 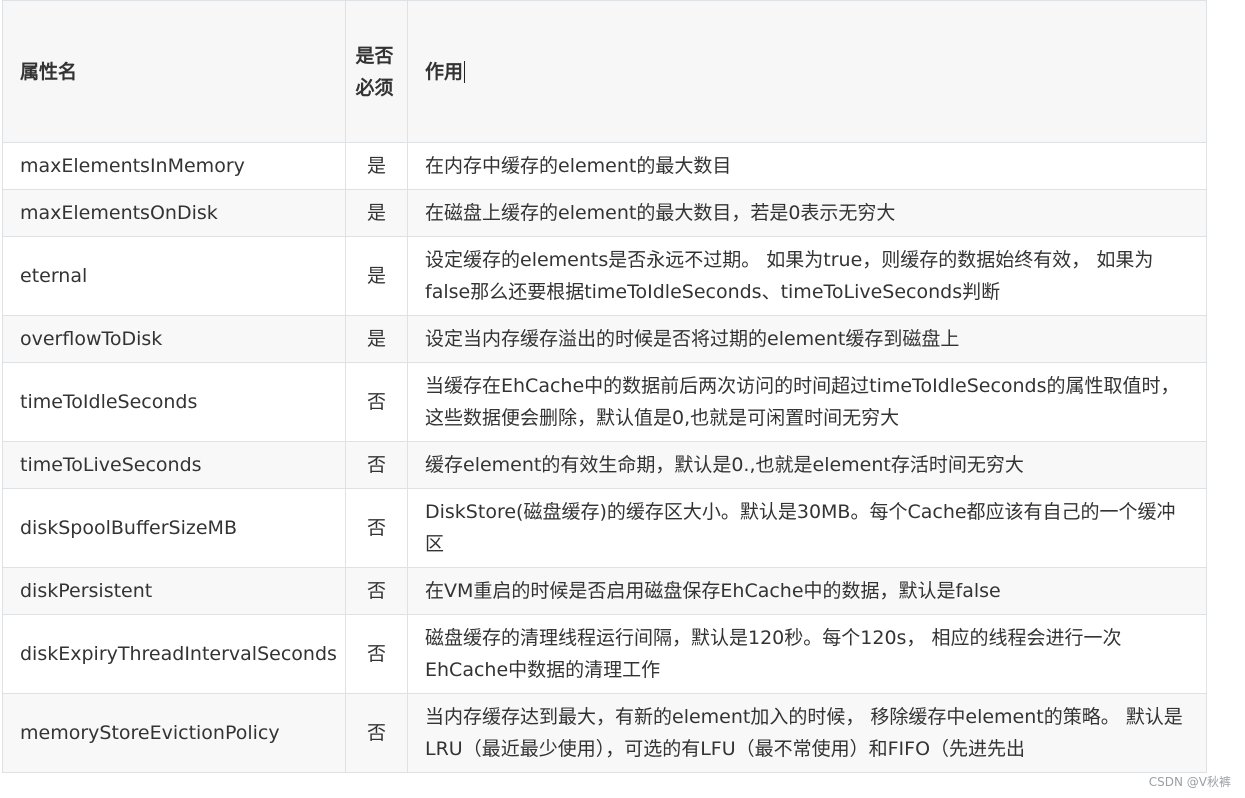 What do you see at coordinates (174, 71) in the screenshot?
I see `header-attribute-name: 属性名` at bounding box center [174, 71].